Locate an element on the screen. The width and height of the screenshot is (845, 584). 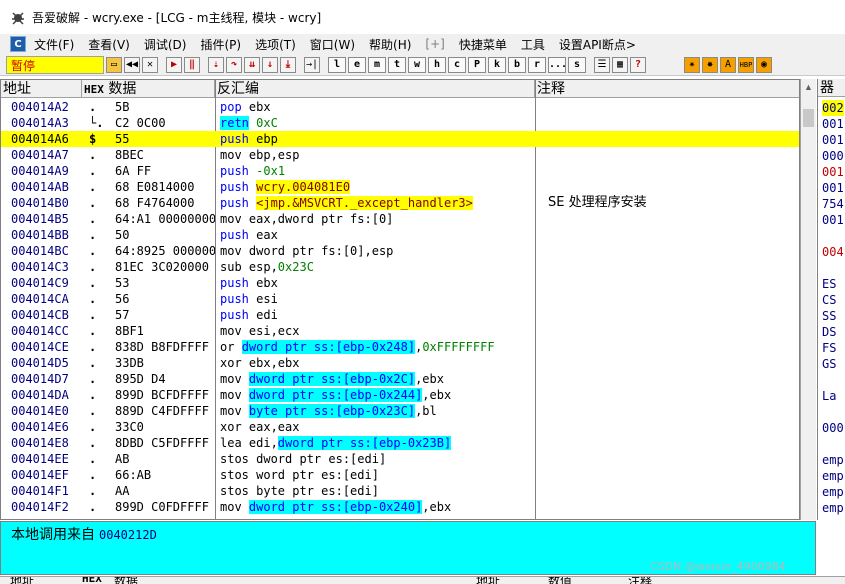
disasm-row: 004014C3. 81EC 3C020000 sub esp,0x23C is located at coordinates (400, 267).